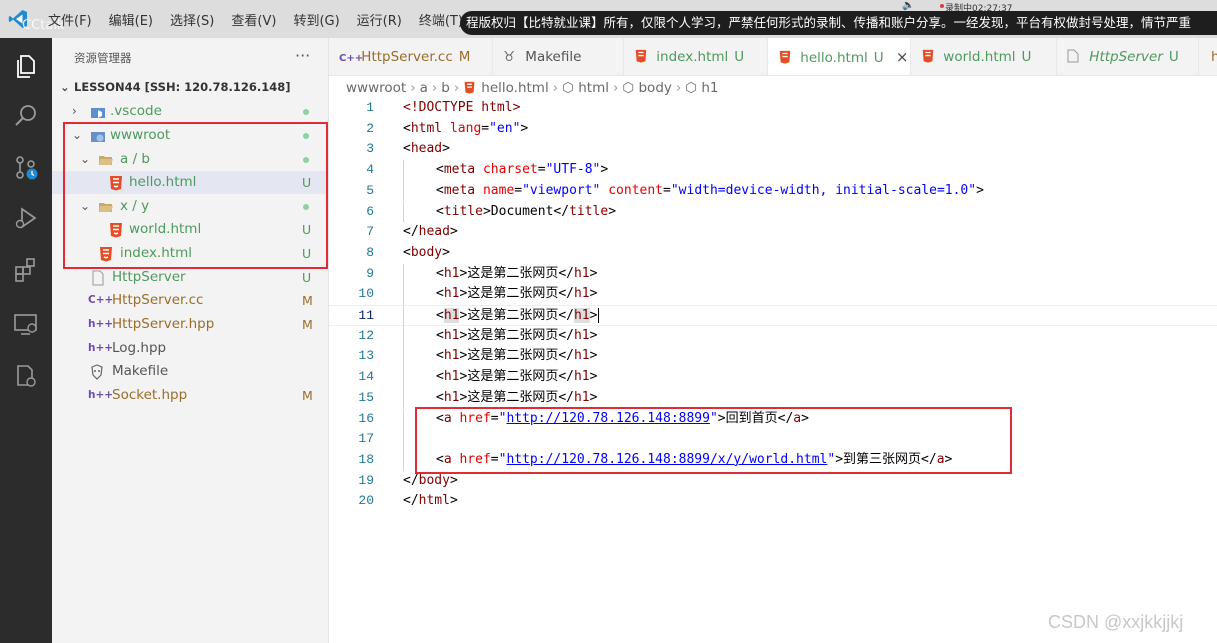 This screenshot has width=1217, height=643. Describe the element at coordinates (370, 107) in the screenshot. I see `line-number: 1` at that location.